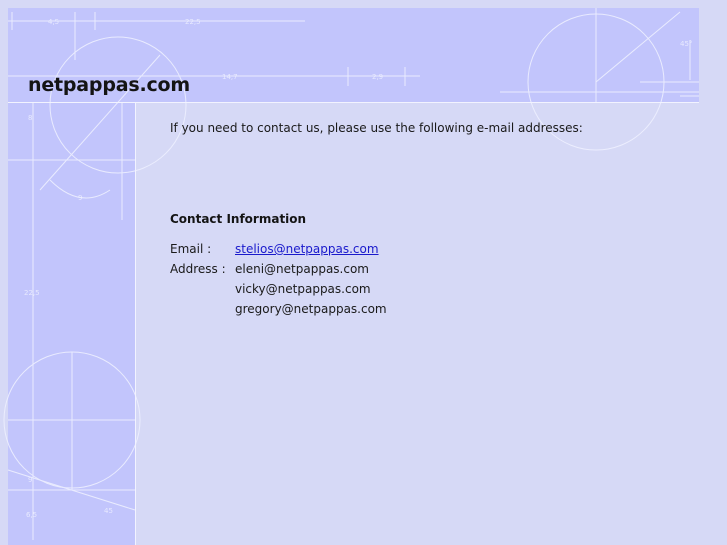 The width and height of the screenshot is (727, 545). What do you see at coordinates (198, 269) in the screenshot?
I see `address-label: Address :` at bounding box center [198, 269].